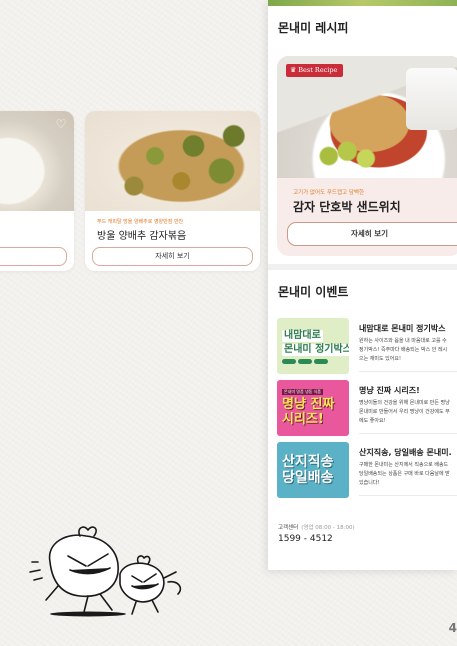  What do you see at coordinates (313, 28) in the screenshot?
I see `recipe-section-title: 몬내미 레시피` at bounding box center [313, 28].